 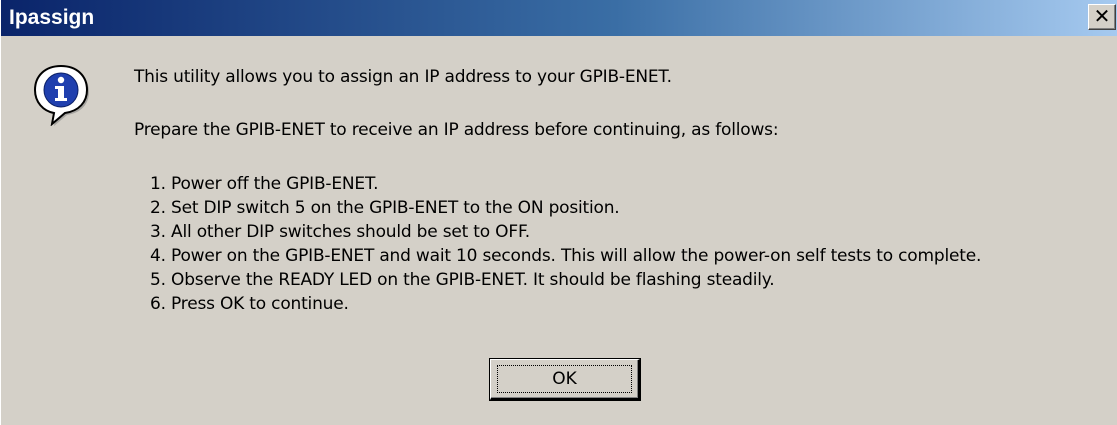 I want to click on close-button: ✕, so click(x=1102, y=17).